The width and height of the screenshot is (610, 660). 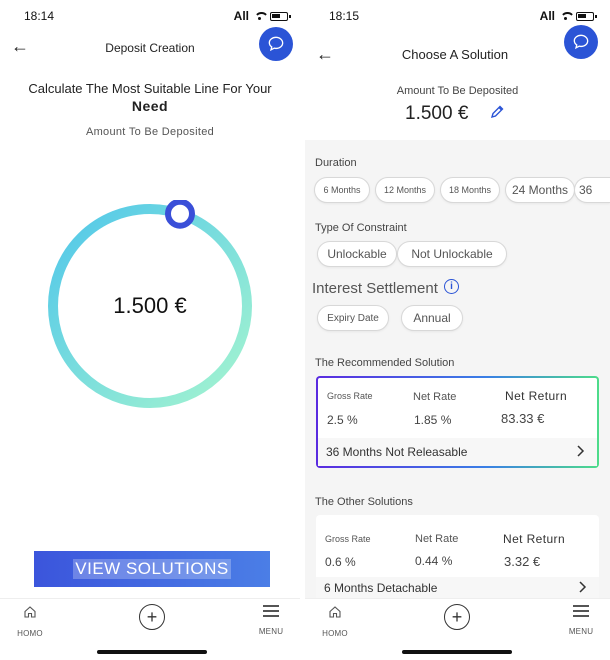 What do you see at coordinates (336, 163) in the screenshot?
I see `duration-label: Duration` at bounding box center [336, 163].